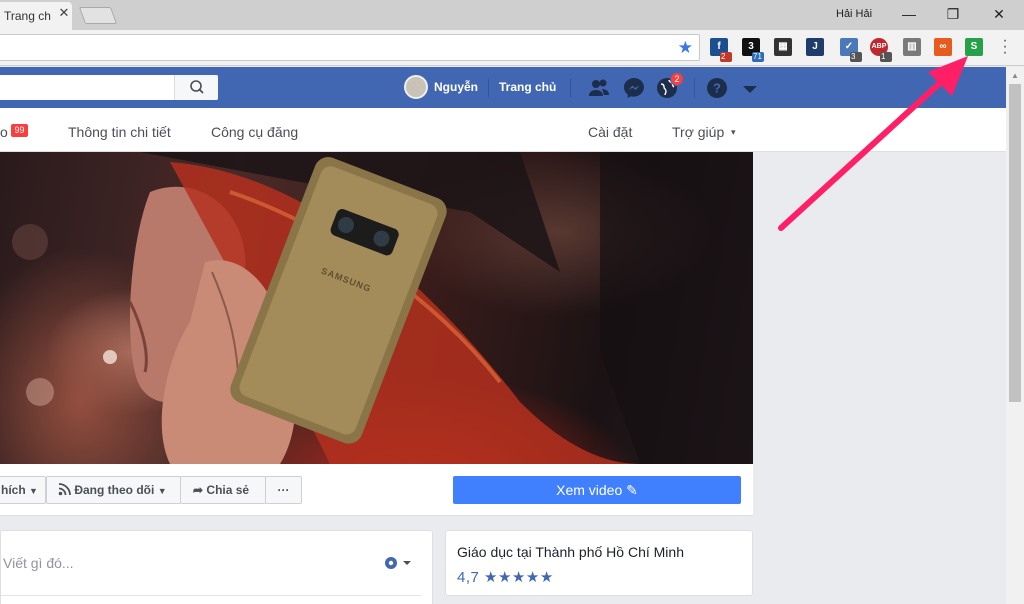  Describe the element at coordinates (19, 130) in the screenshot. I see `nav-count-badge: 99` at that location.